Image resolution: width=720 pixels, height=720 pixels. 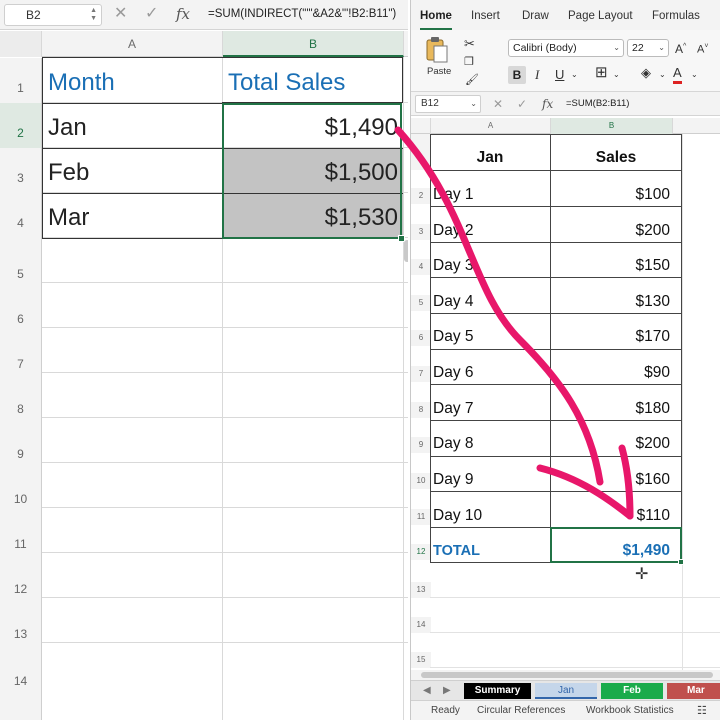 I want to click on horizontal-scrollbar, so click(x=567, y=675).